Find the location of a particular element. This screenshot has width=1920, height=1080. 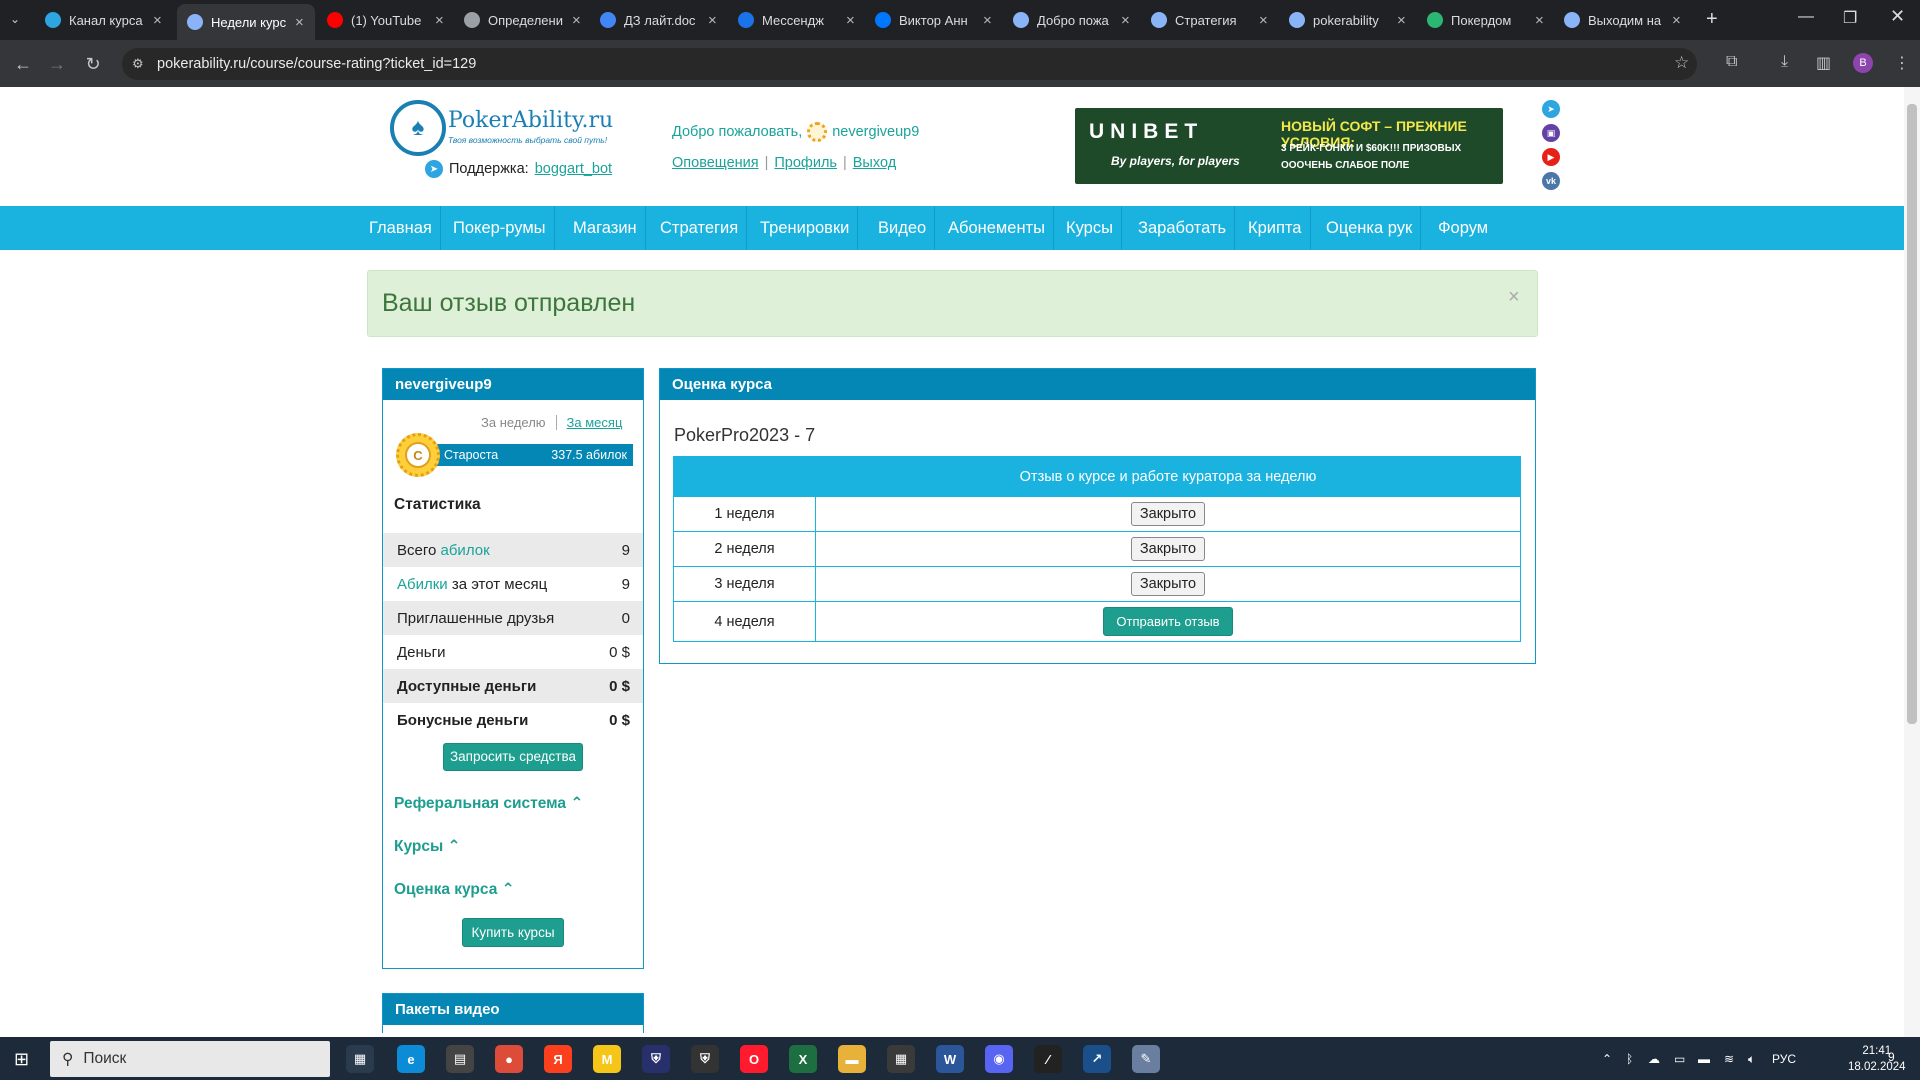

logo-icon: ♠ is located at coordinates (418, 128).